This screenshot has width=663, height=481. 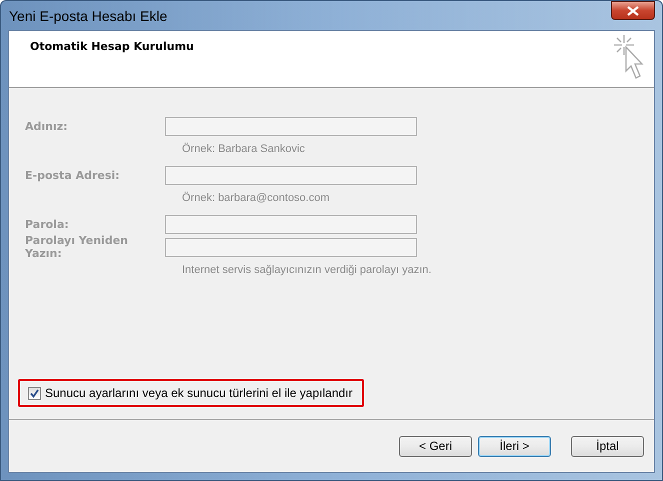 I want to click on manual-config-option: Sunucu ayarlarını veya ek sunucu türlerini el ile yapılandır, so click(x=191, y=393).